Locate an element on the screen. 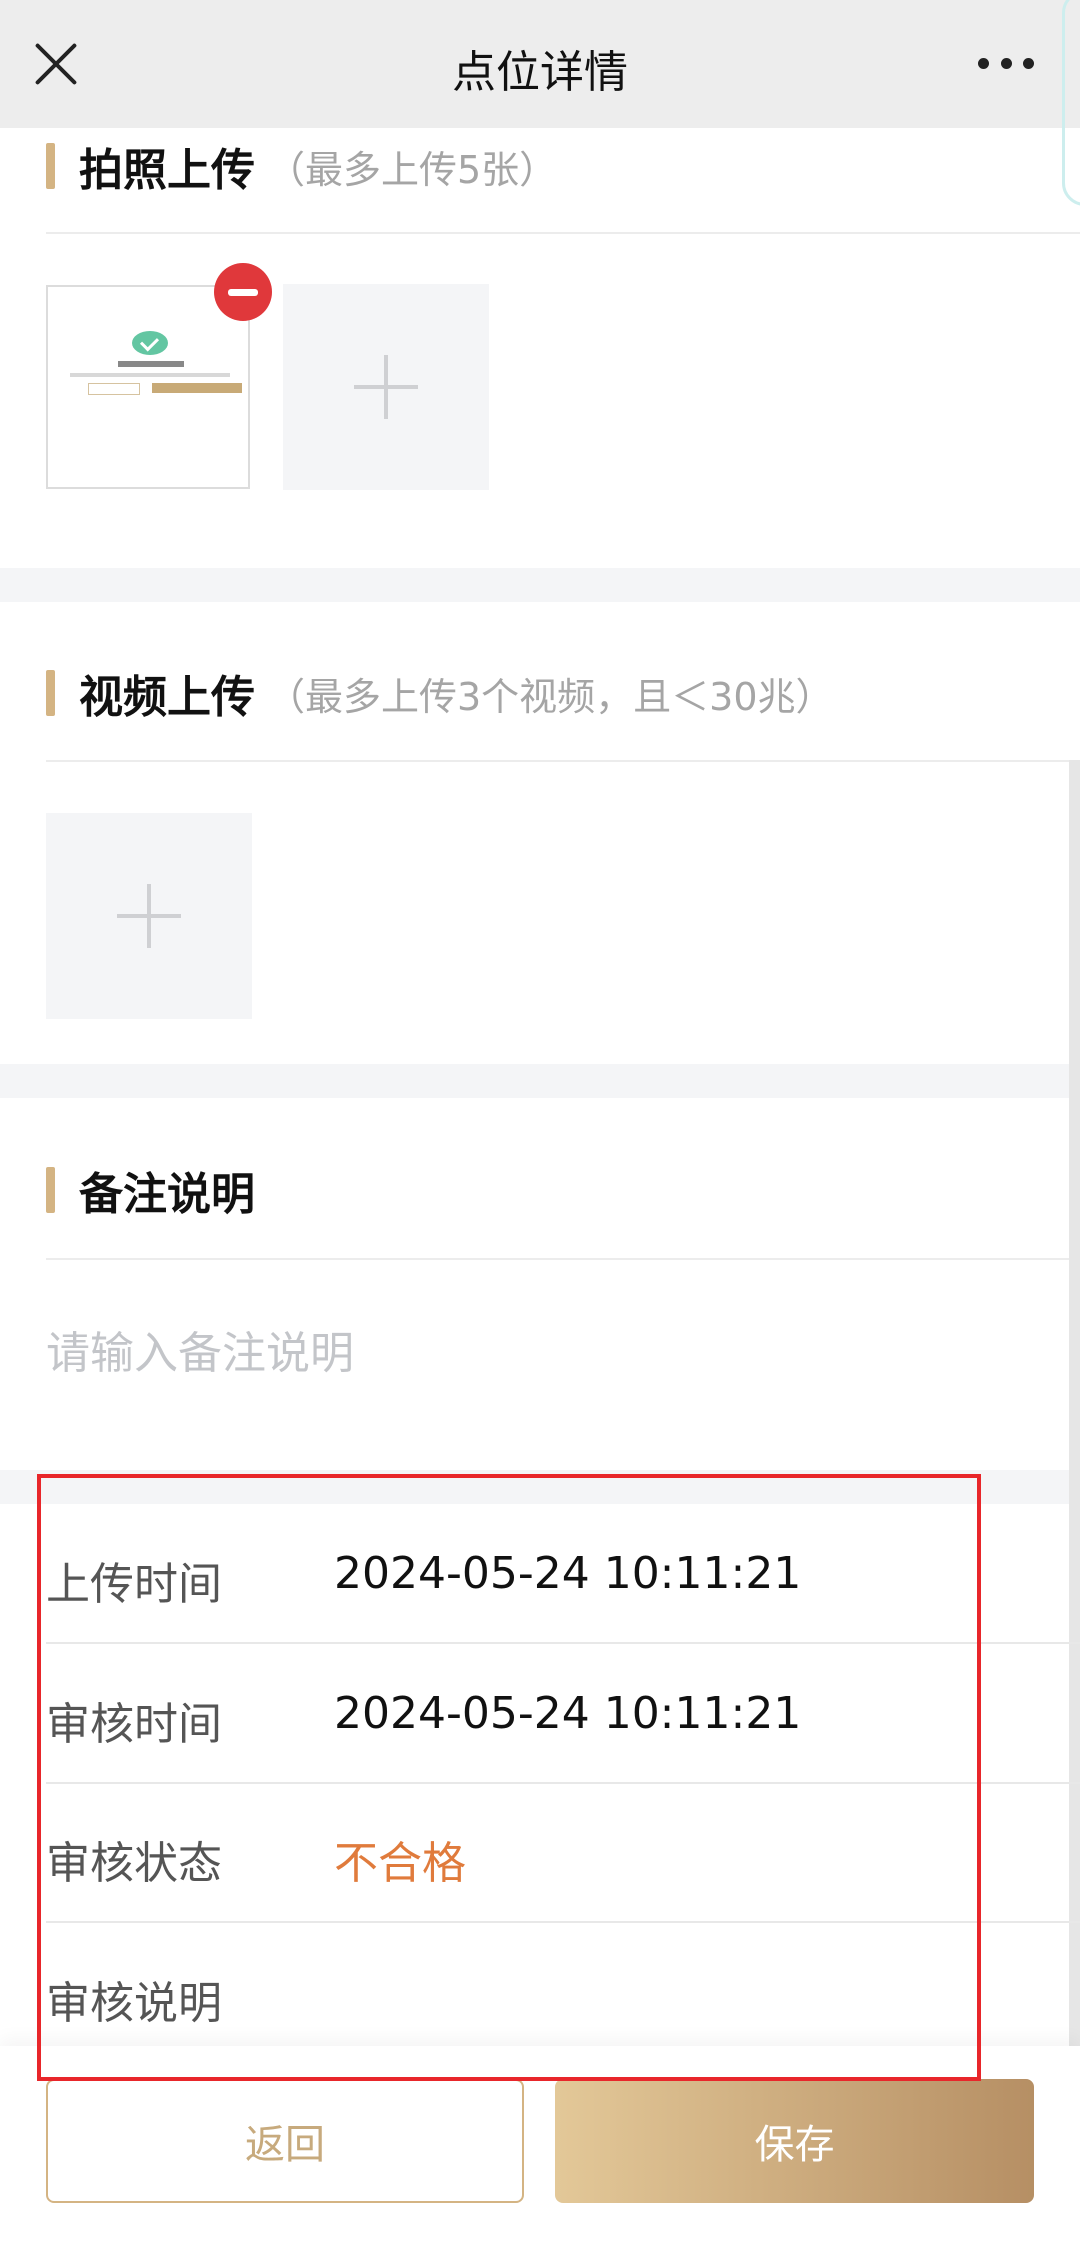  back-button: 返回 is located at coordinates (285, 2141).